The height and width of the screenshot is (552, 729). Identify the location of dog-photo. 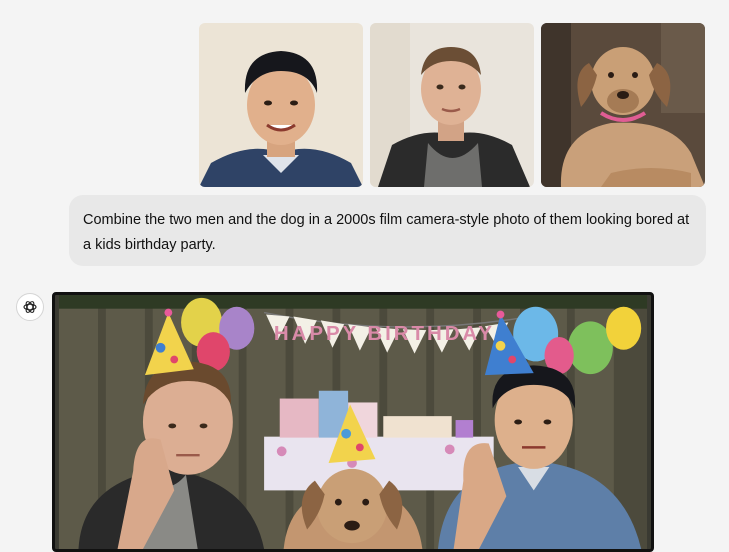
(623, 105).